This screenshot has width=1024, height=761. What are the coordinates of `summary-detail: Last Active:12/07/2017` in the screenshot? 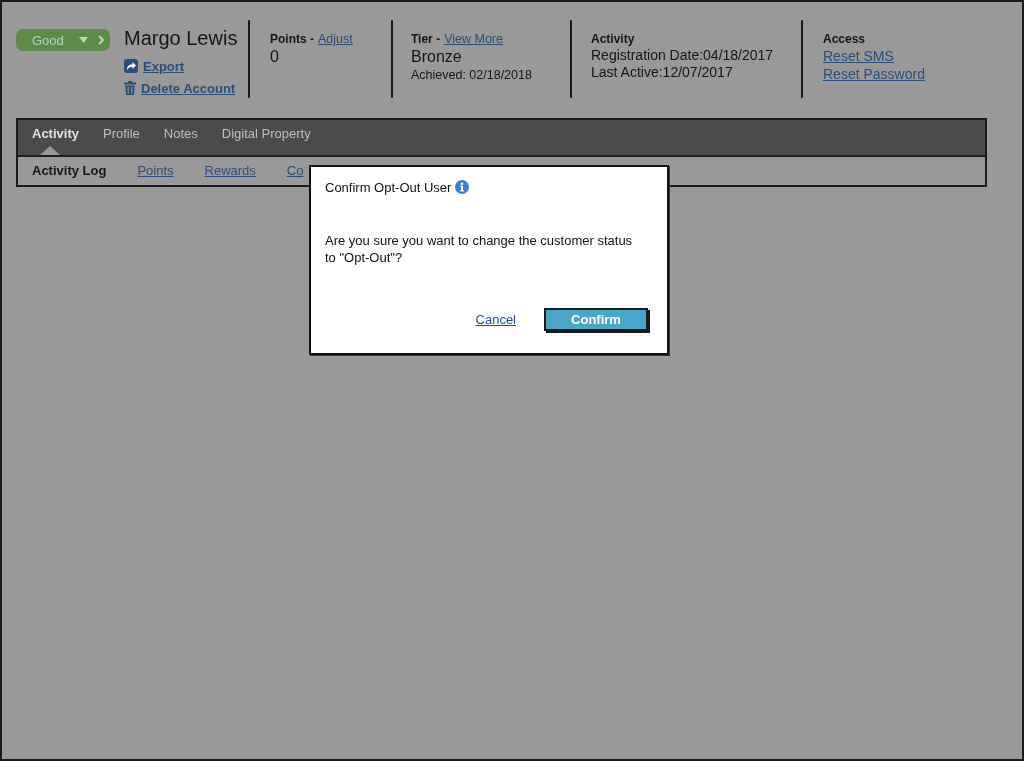 It's located at (662, 72).